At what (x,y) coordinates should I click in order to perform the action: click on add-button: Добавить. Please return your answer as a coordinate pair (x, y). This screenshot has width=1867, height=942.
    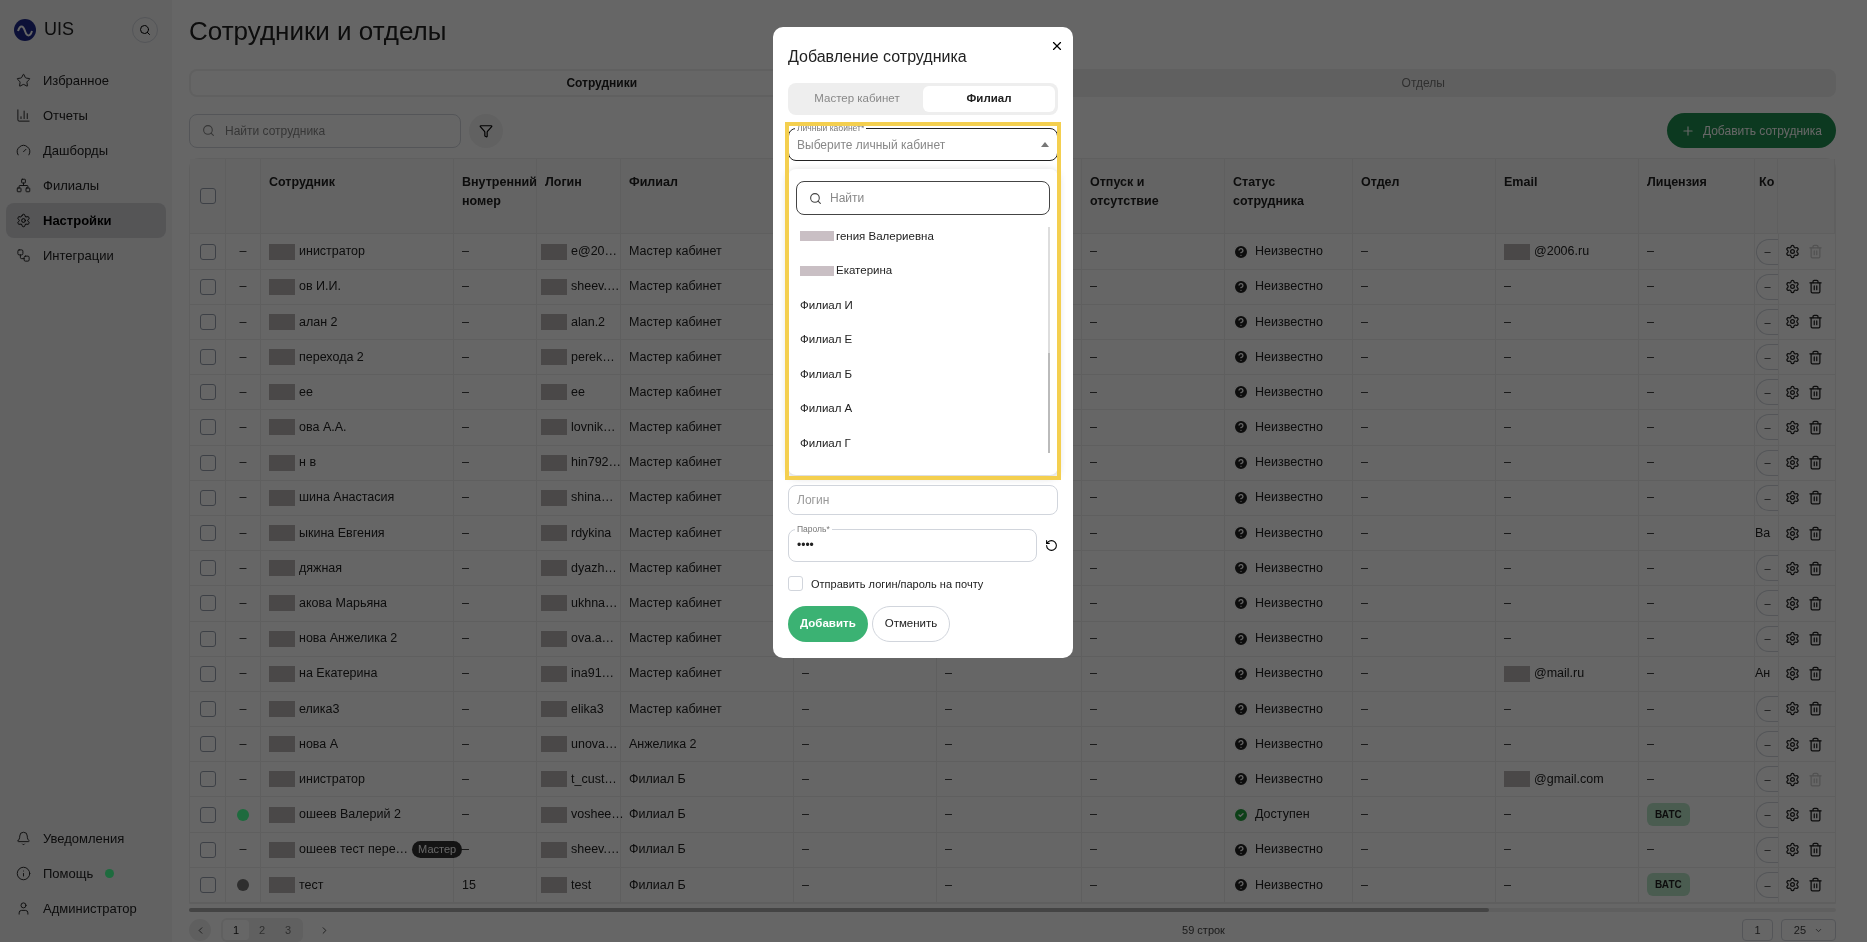
    Looking at the image, I should click on (828, 624).